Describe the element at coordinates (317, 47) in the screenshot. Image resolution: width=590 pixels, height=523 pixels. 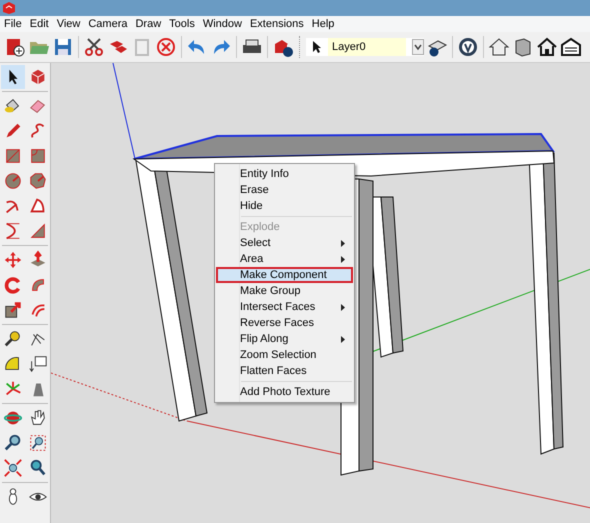
I see `arrow-cursor-icon` at that location.